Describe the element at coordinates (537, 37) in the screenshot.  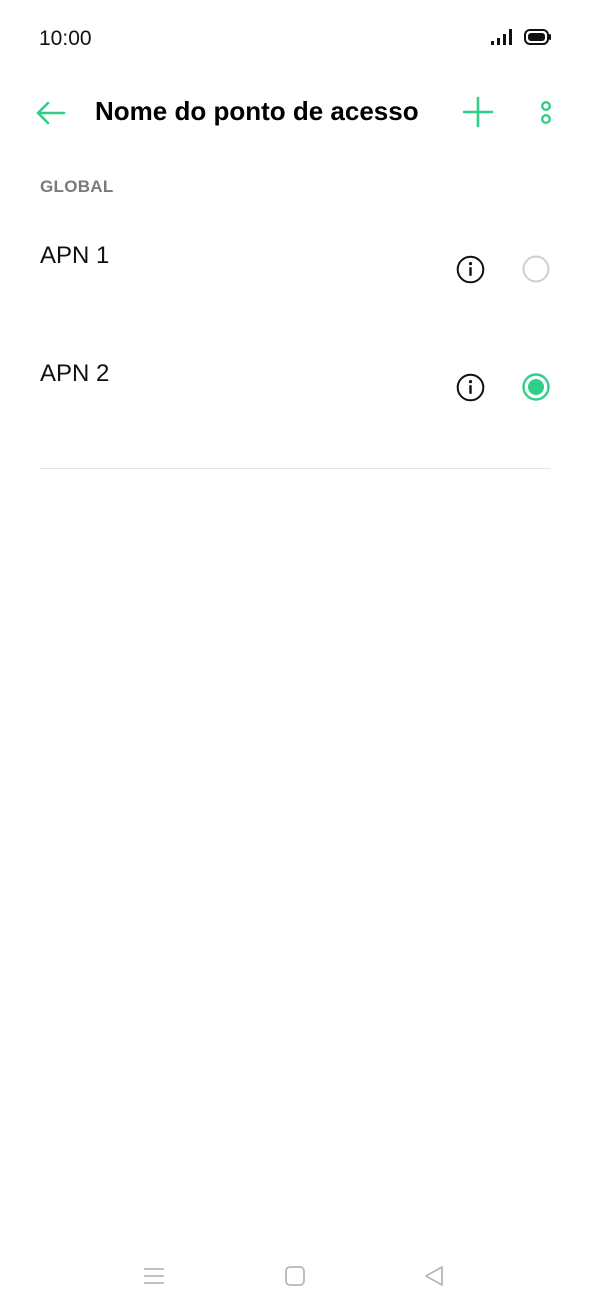
I see `battery-icon` at that location.